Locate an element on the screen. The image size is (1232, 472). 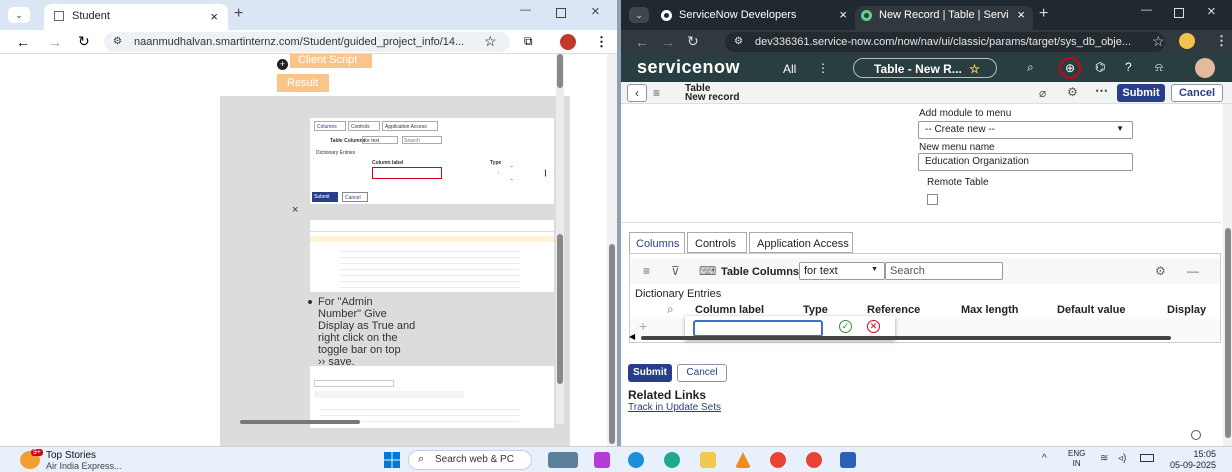
col-header-display: Display is located at coordinates (1186, 310).